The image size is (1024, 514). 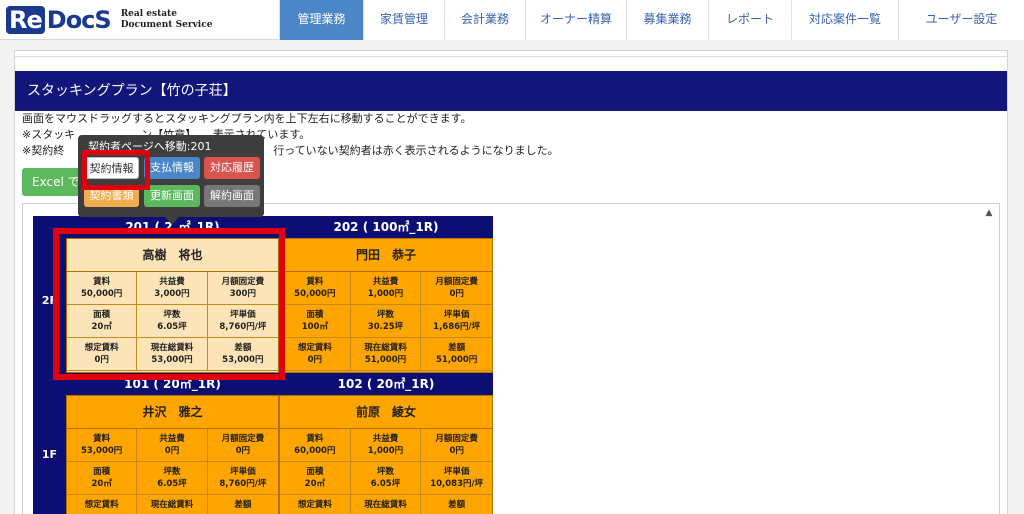 What do you see at coordinates (961, 20) in the screenshot?
I see `nav-user: ユーザー設定` at bounding box center [961, 20].